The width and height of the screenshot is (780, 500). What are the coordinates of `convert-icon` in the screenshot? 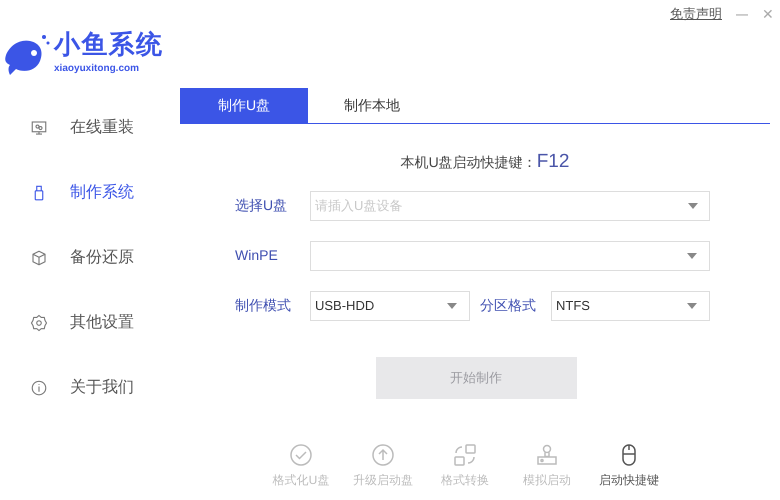 It's located at (465, 454).